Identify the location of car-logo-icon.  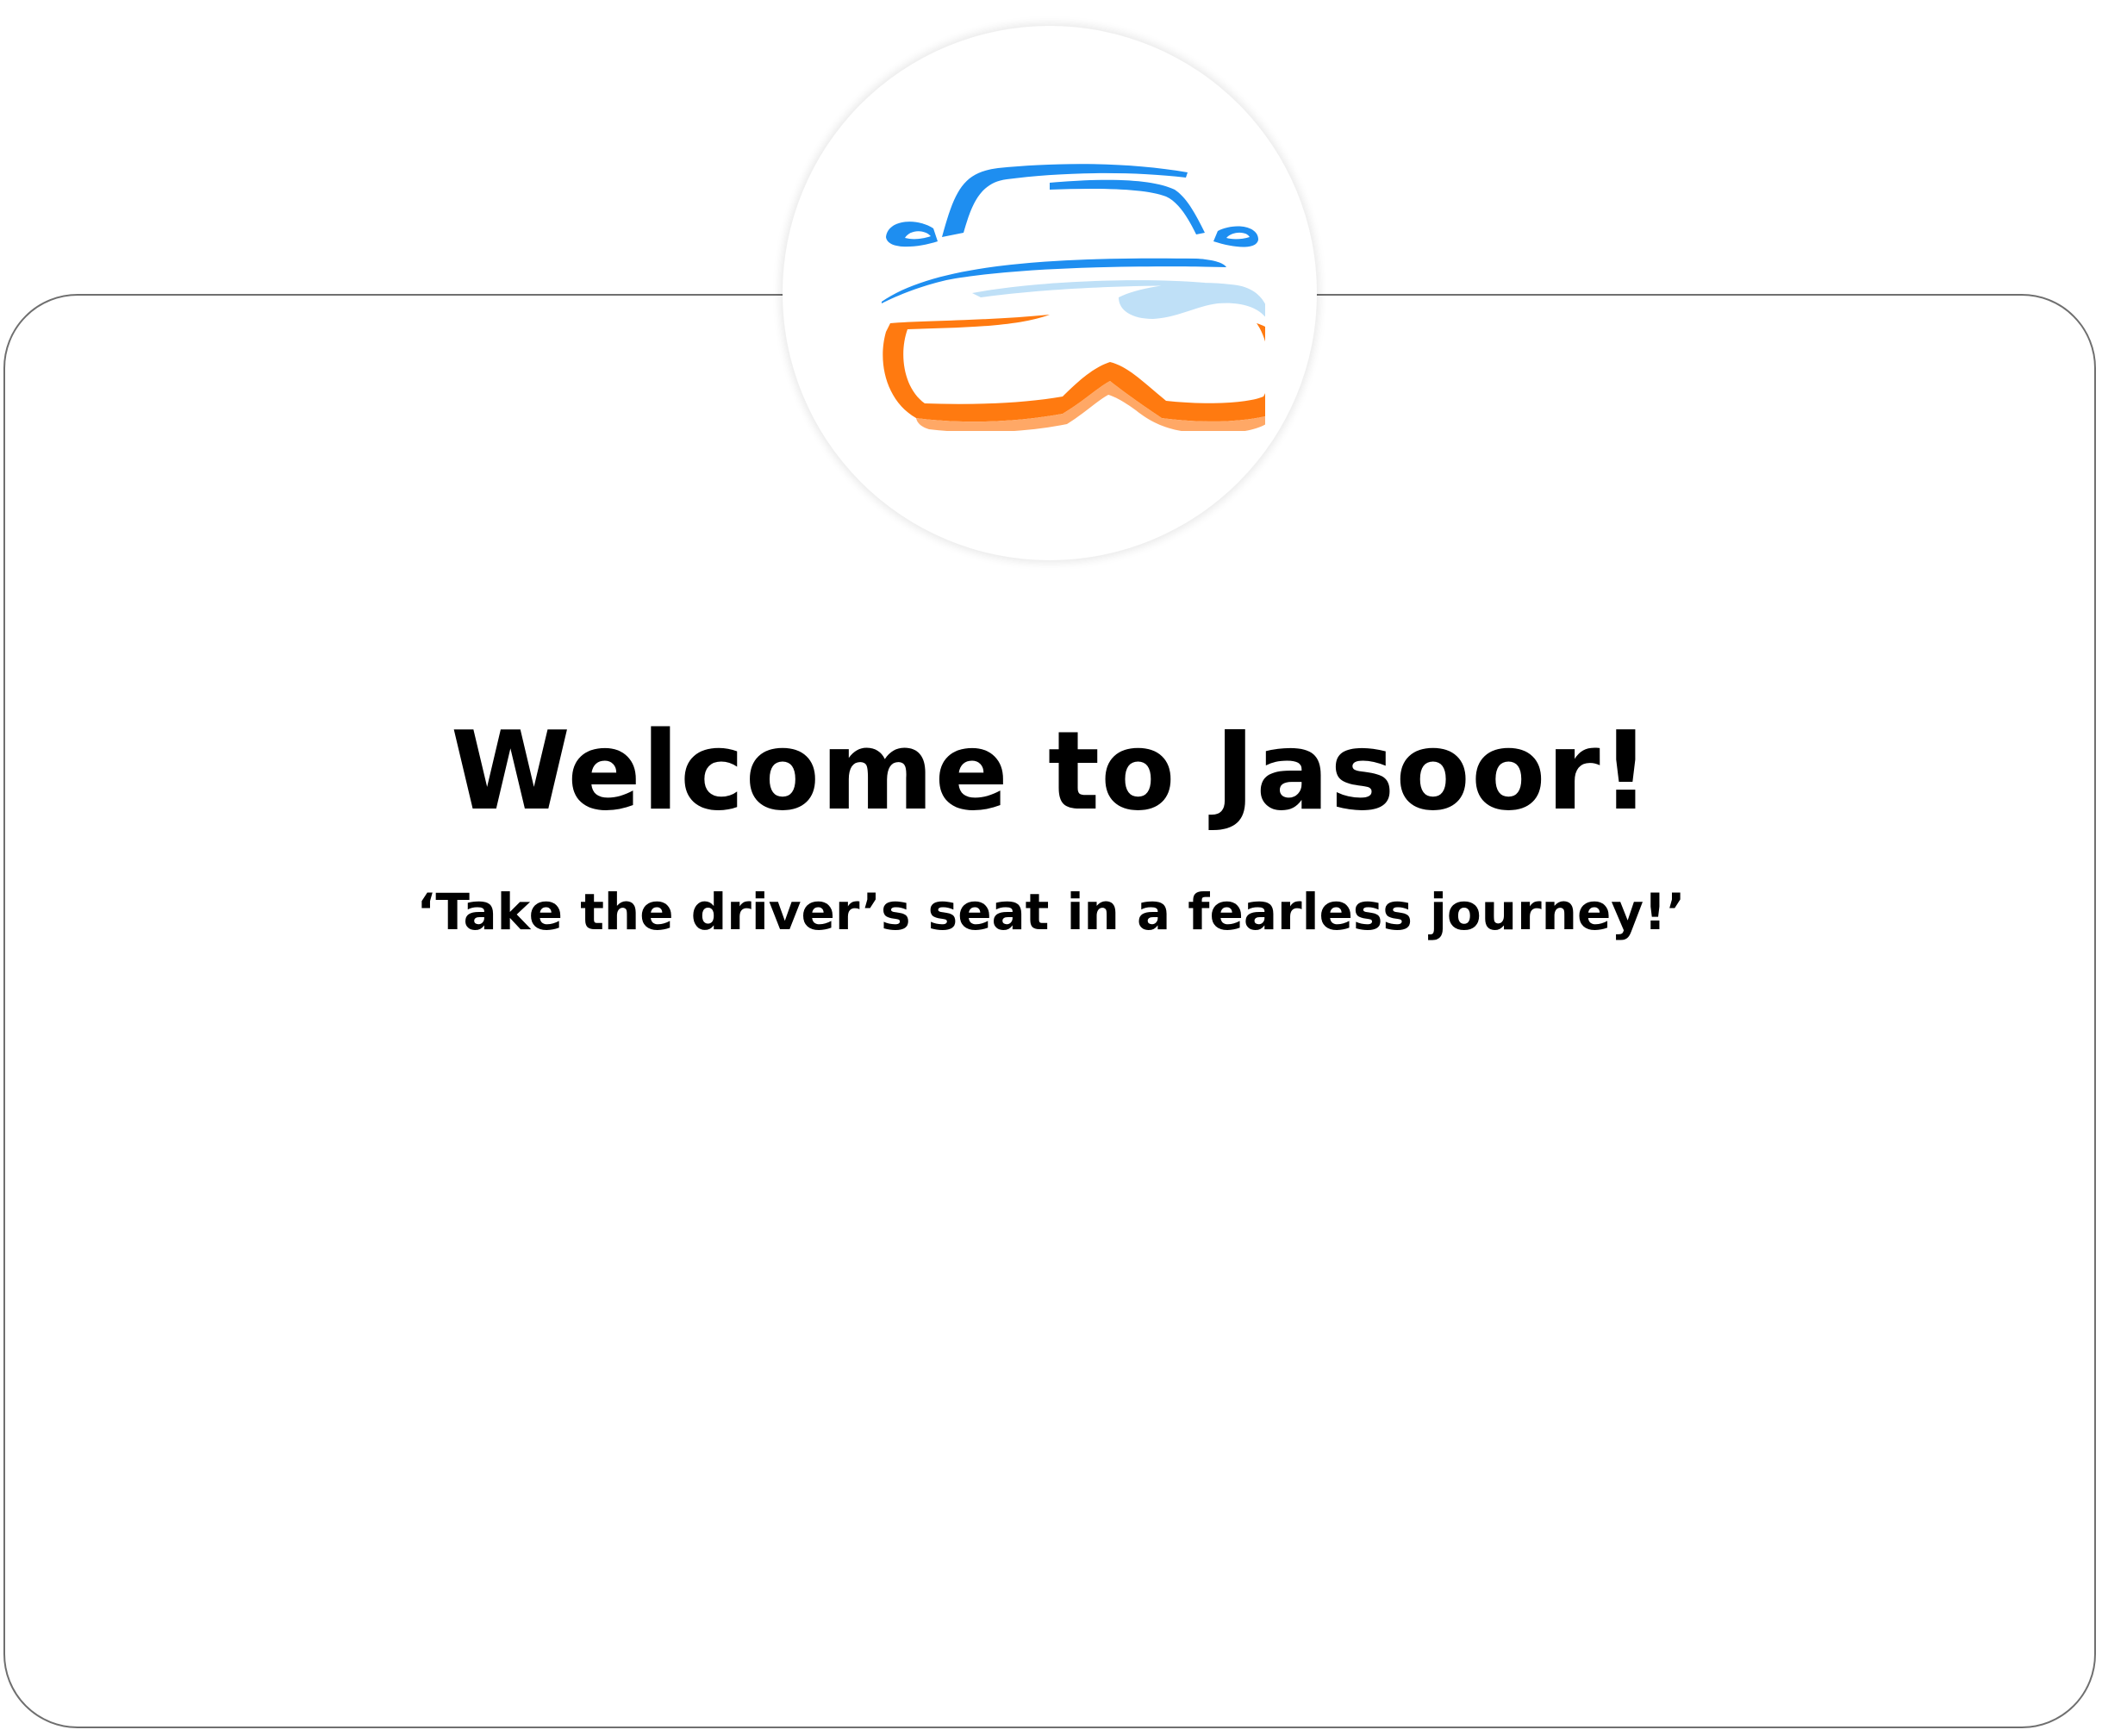
(1073, 297).